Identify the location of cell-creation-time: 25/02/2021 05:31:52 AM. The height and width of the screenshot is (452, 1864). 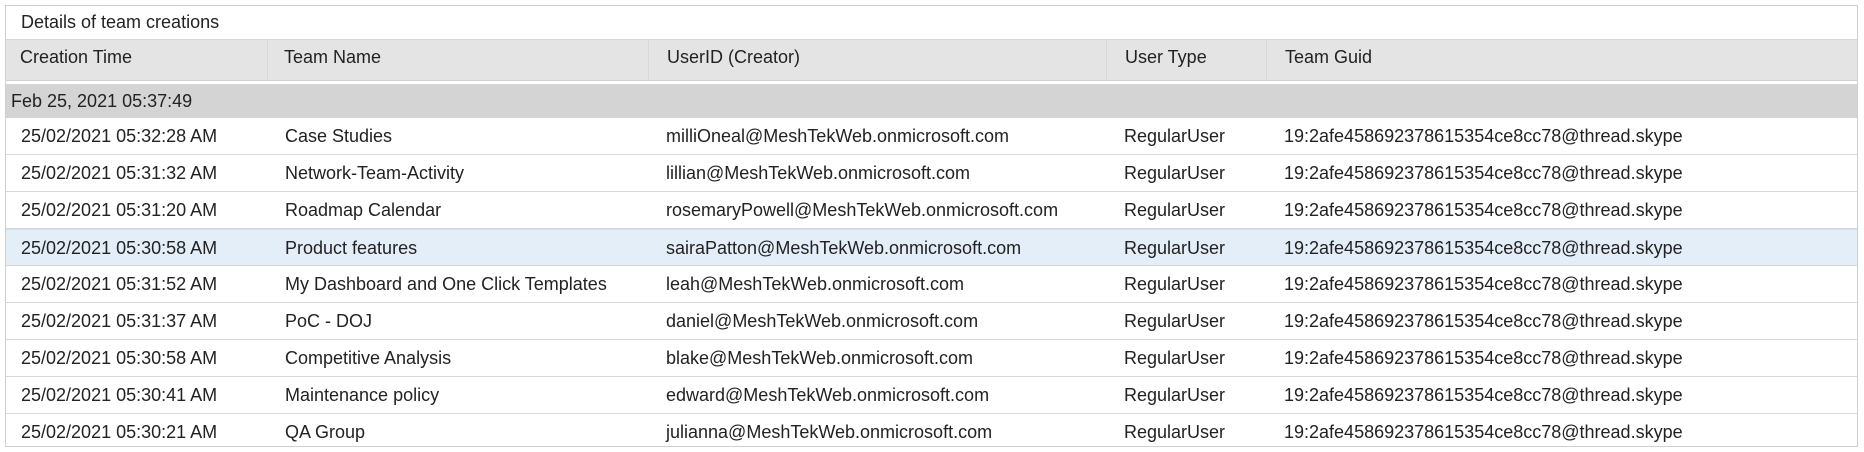
(119, 284).